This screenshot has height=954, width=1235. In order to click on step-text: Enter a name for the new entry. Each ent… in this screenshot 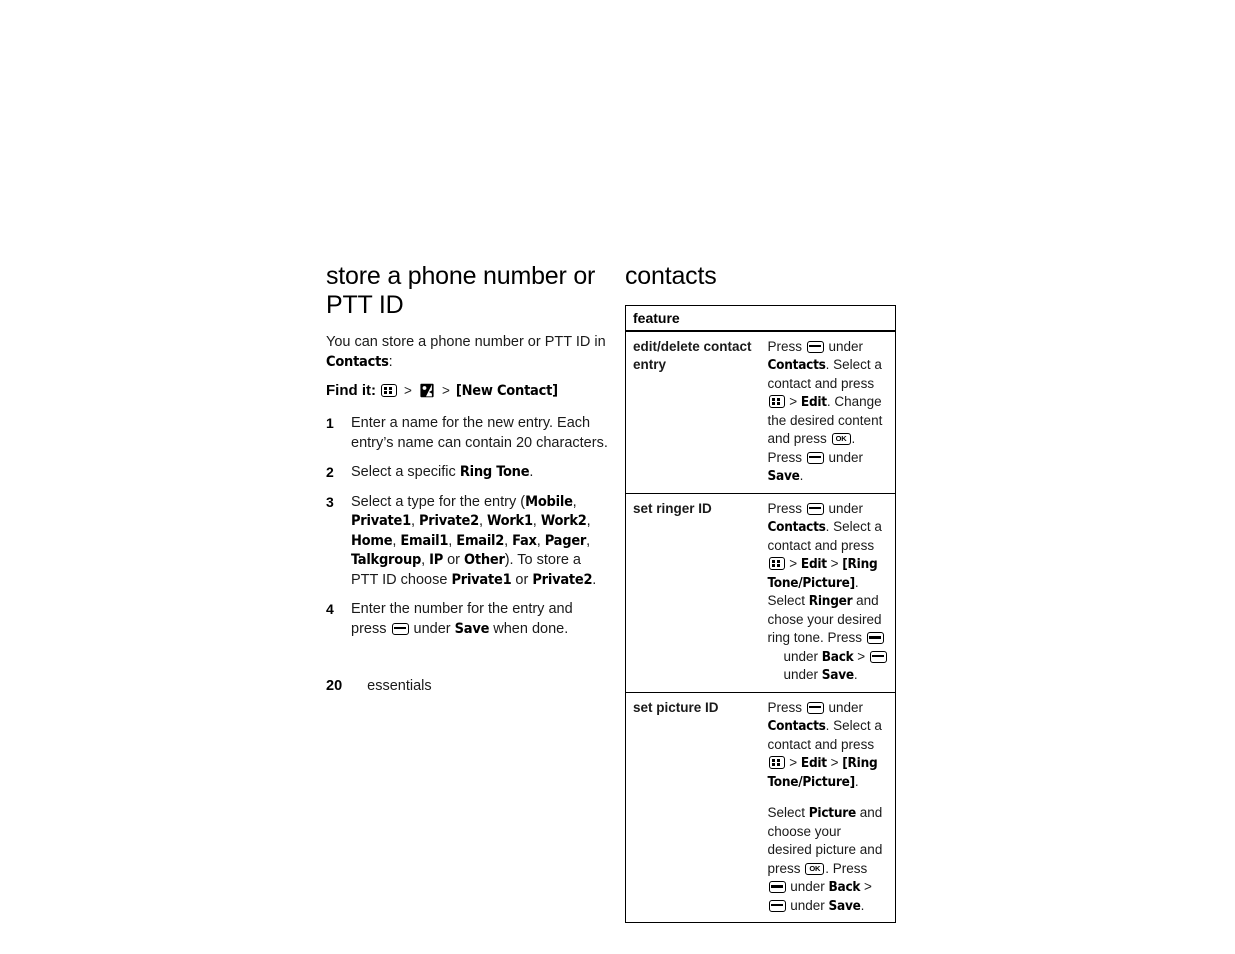, I will do `click(479, 433)`.